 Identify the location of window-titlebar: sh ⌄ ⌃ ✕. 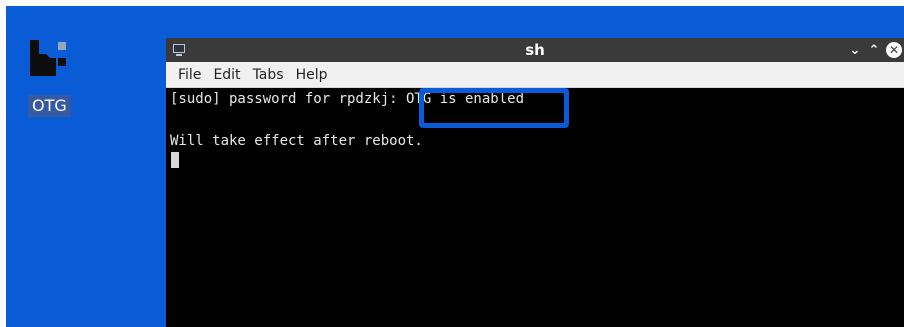
(535, 50).